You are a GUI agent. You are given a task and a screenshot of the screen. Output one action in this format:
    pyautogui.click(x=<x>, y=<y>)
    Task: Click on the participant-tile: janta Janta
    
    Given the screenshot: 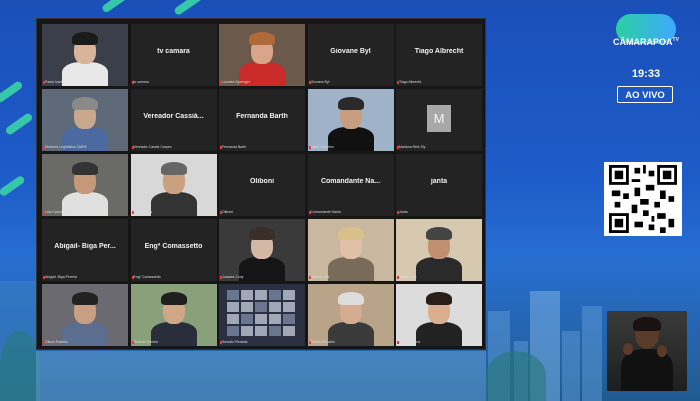 What is the action you would take?
    pyautogui.click(x=439, y=185)
    